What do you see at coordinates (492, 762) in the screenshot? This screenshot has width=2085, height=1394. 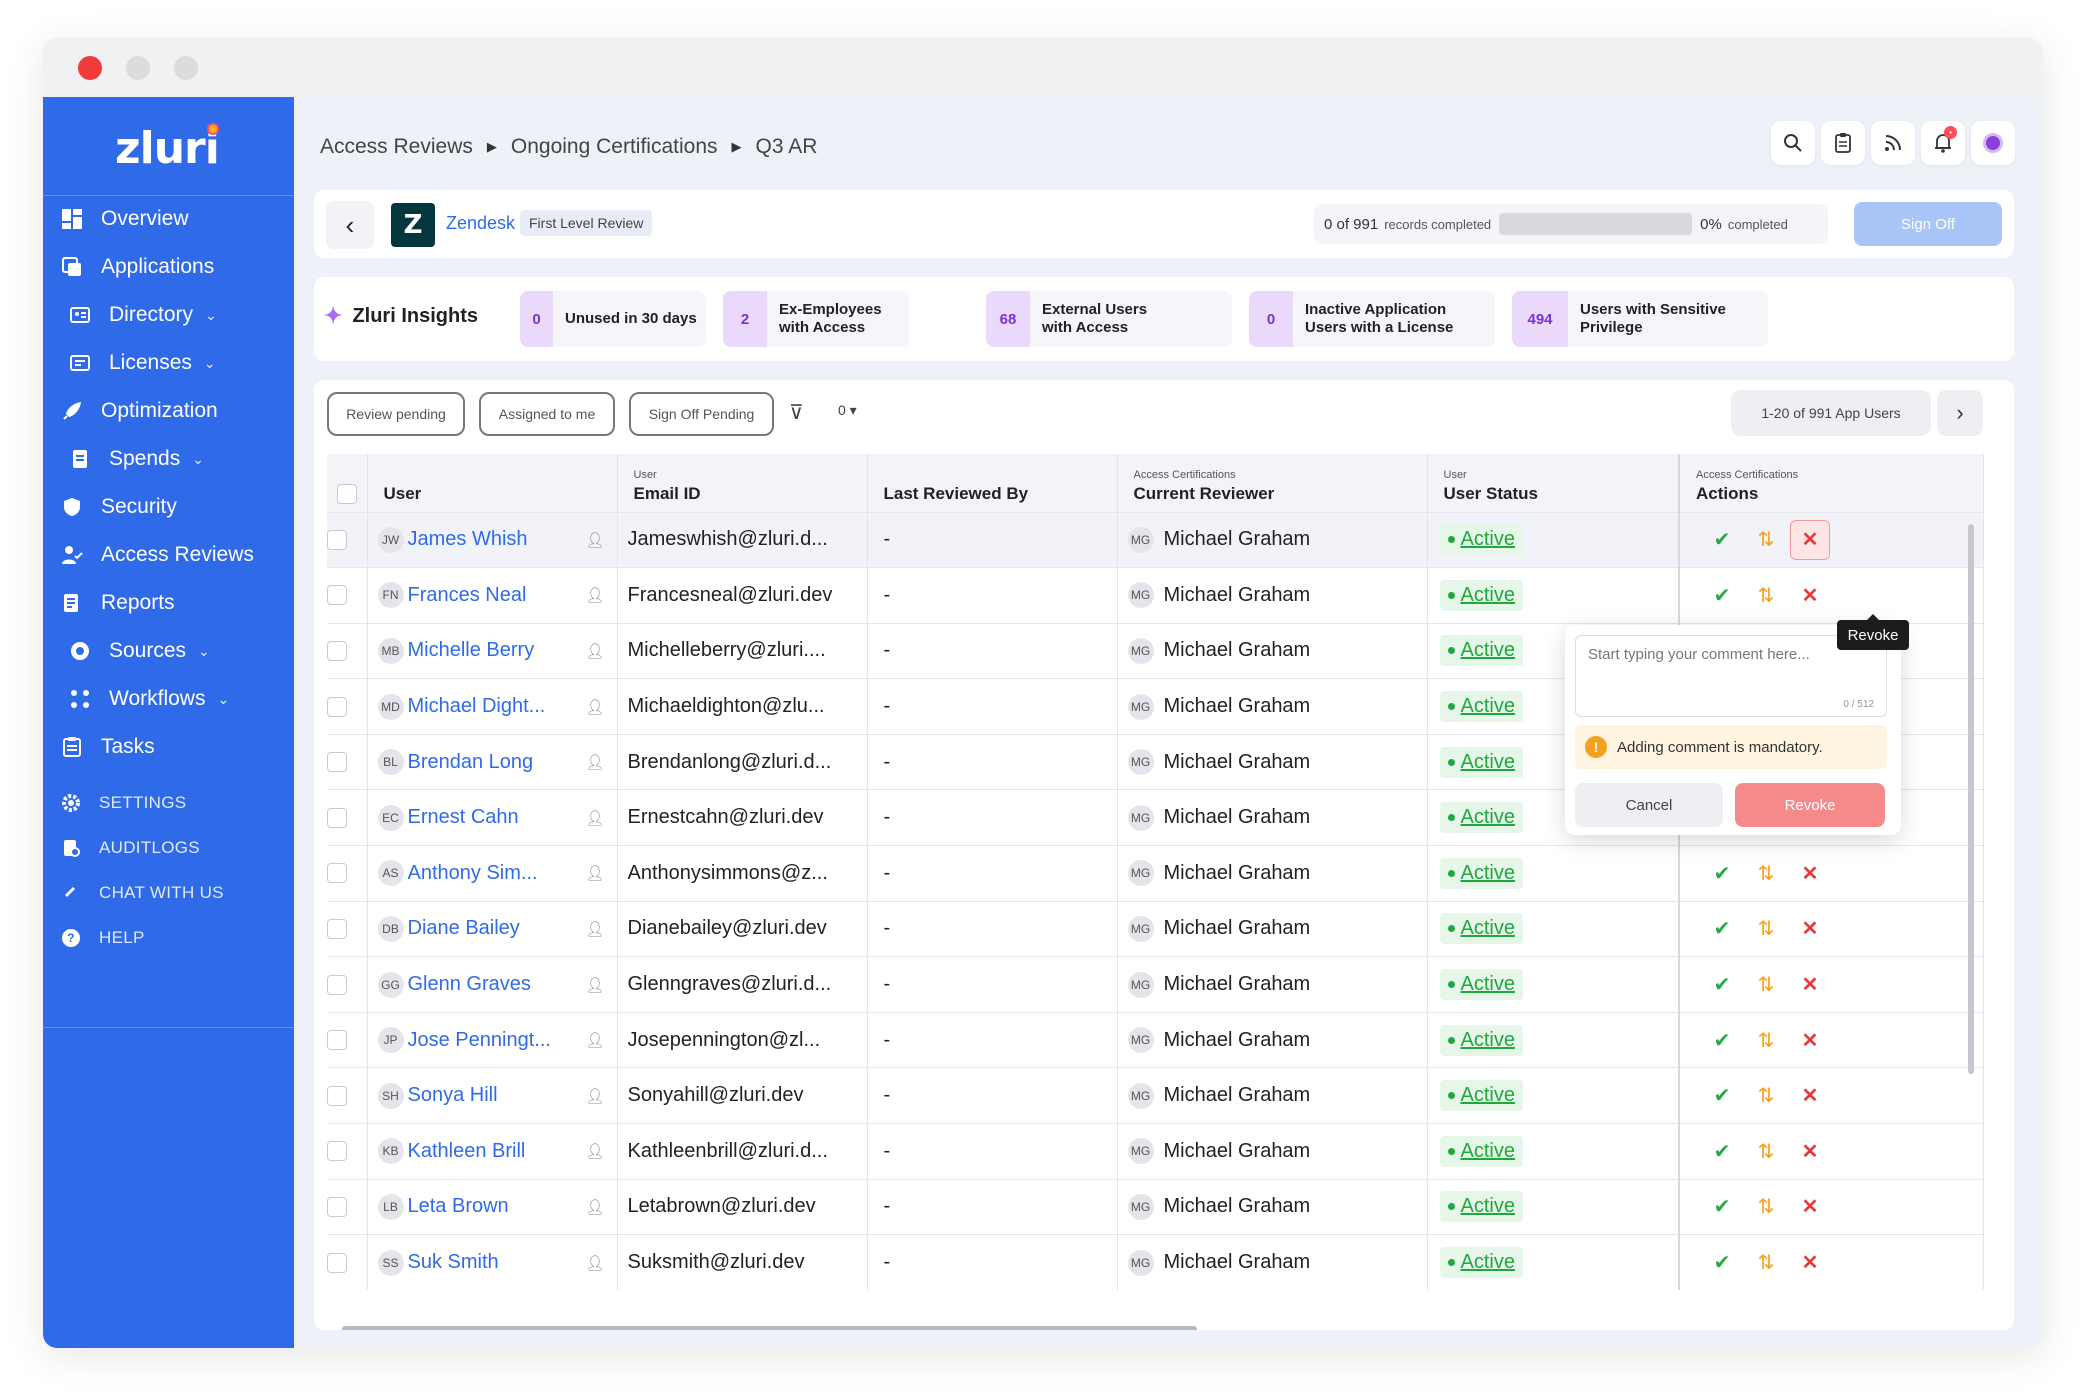 I see `user-name-link: Brendan Long` at bounding box center [492, 762].